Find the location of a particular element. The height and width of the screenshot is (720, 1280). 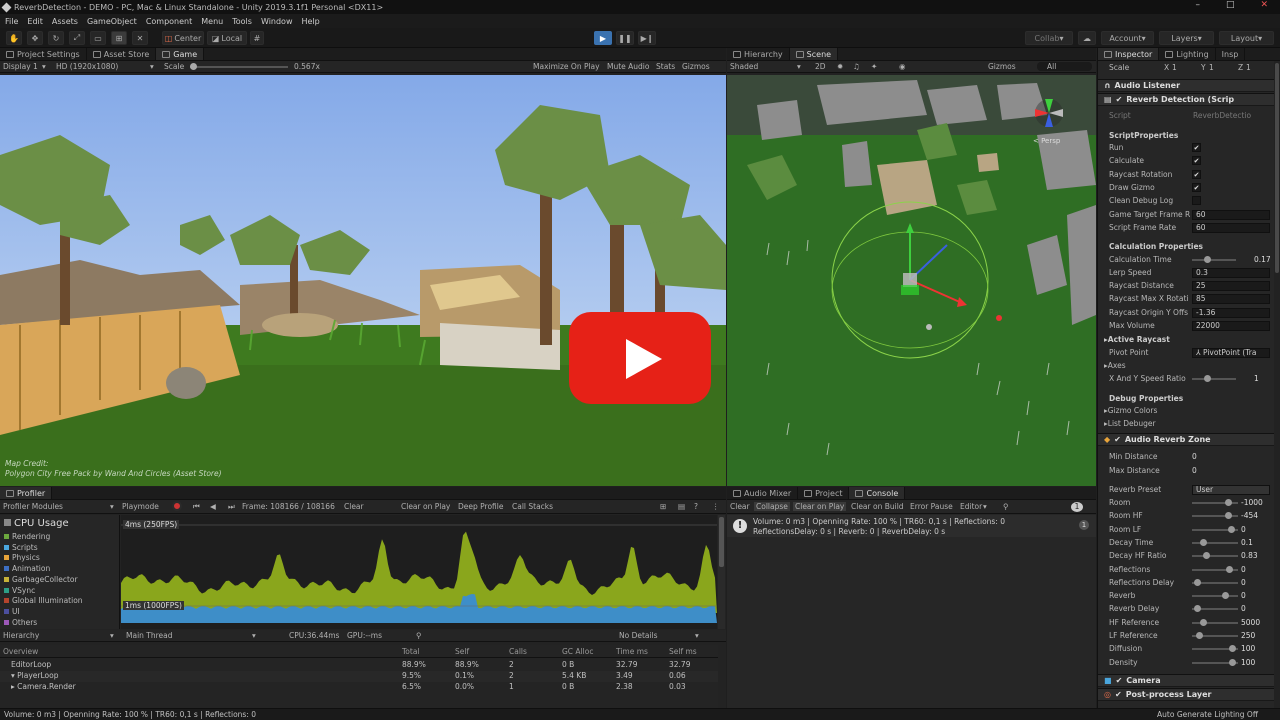

reverb-preset-dropdown: User is located at coordinates (1231, 489).